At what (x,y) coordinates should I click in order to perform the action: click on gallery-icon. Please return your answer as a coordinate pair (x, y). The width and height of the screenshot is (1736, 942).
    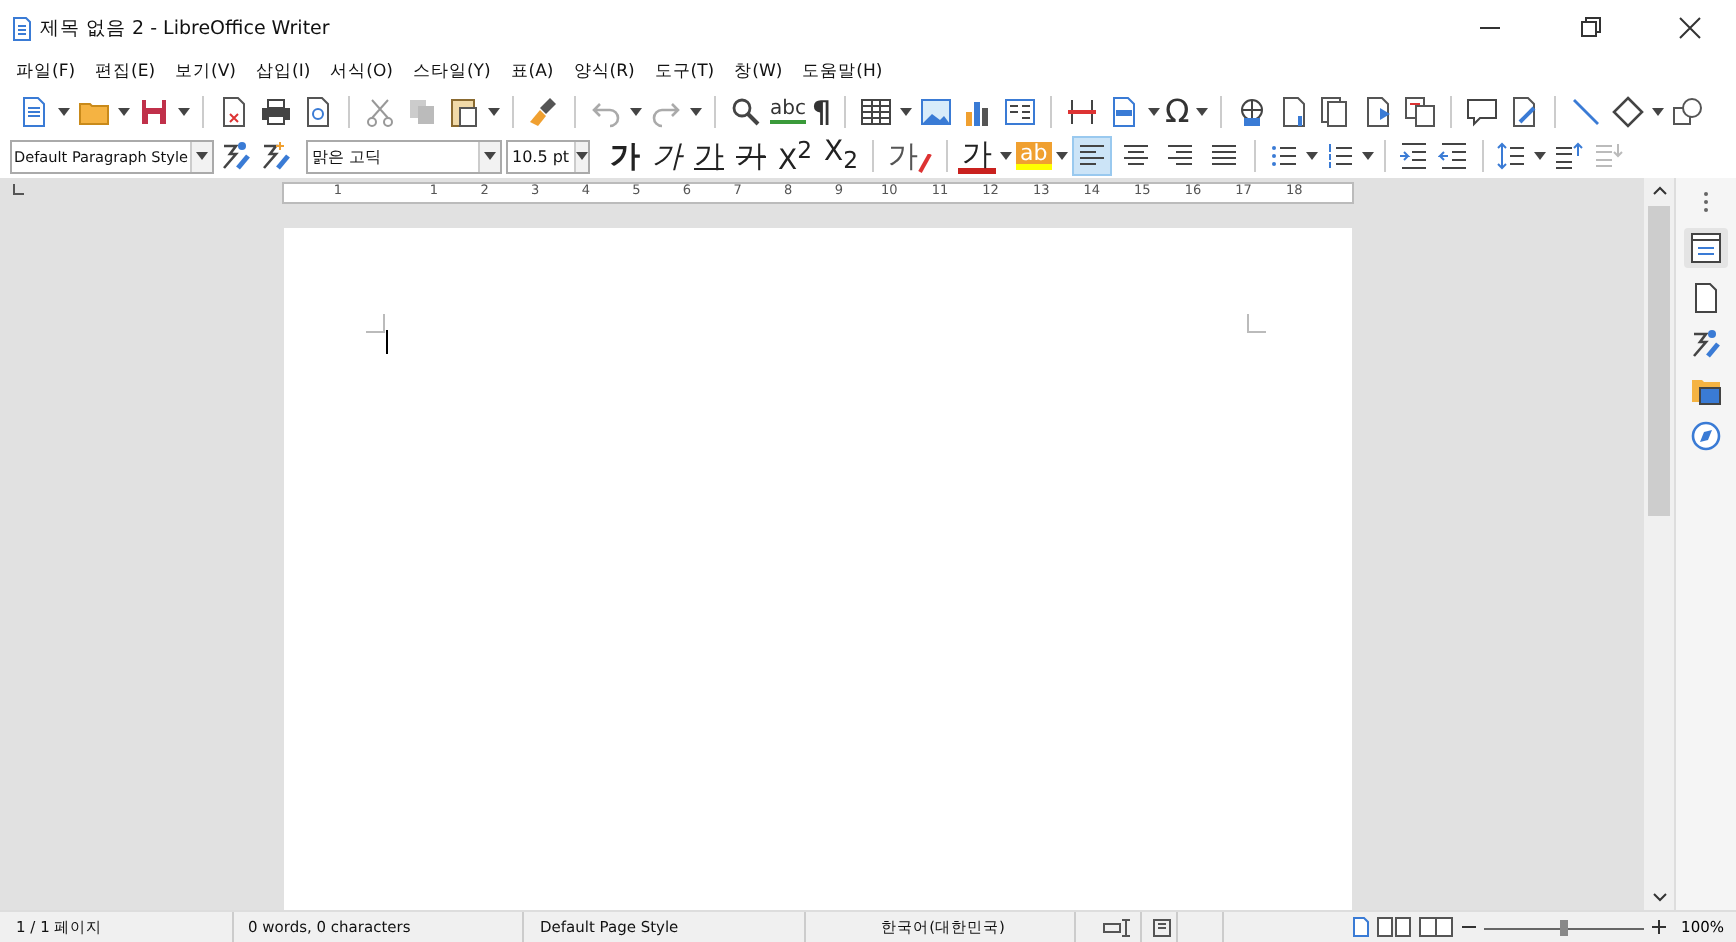
    Looking at the image, I should click on (1706, 390).